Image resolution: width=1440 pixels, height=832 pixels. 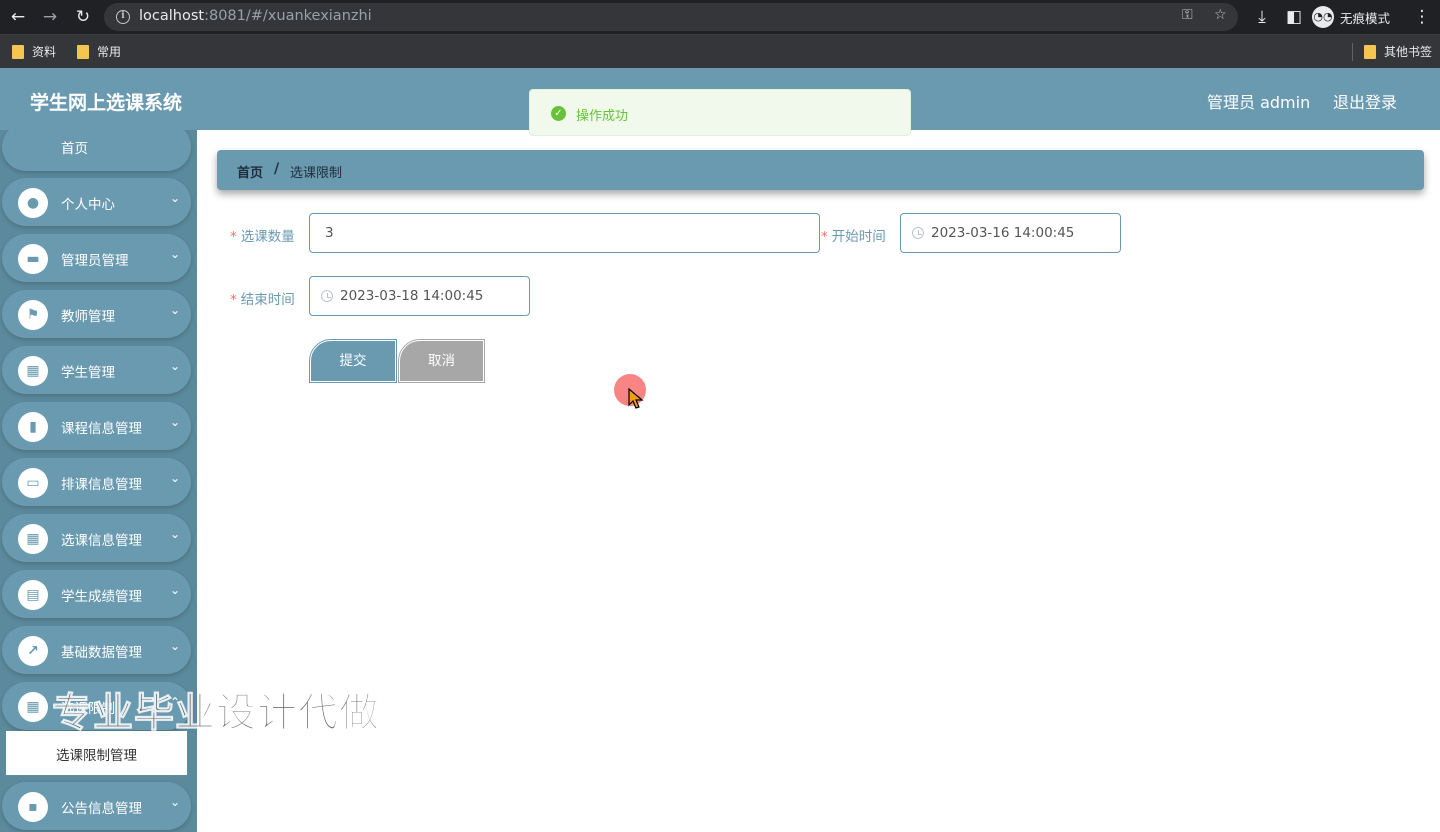 I want to click on sidebar-item-label: 教师管理, so click(x=88, y=317).